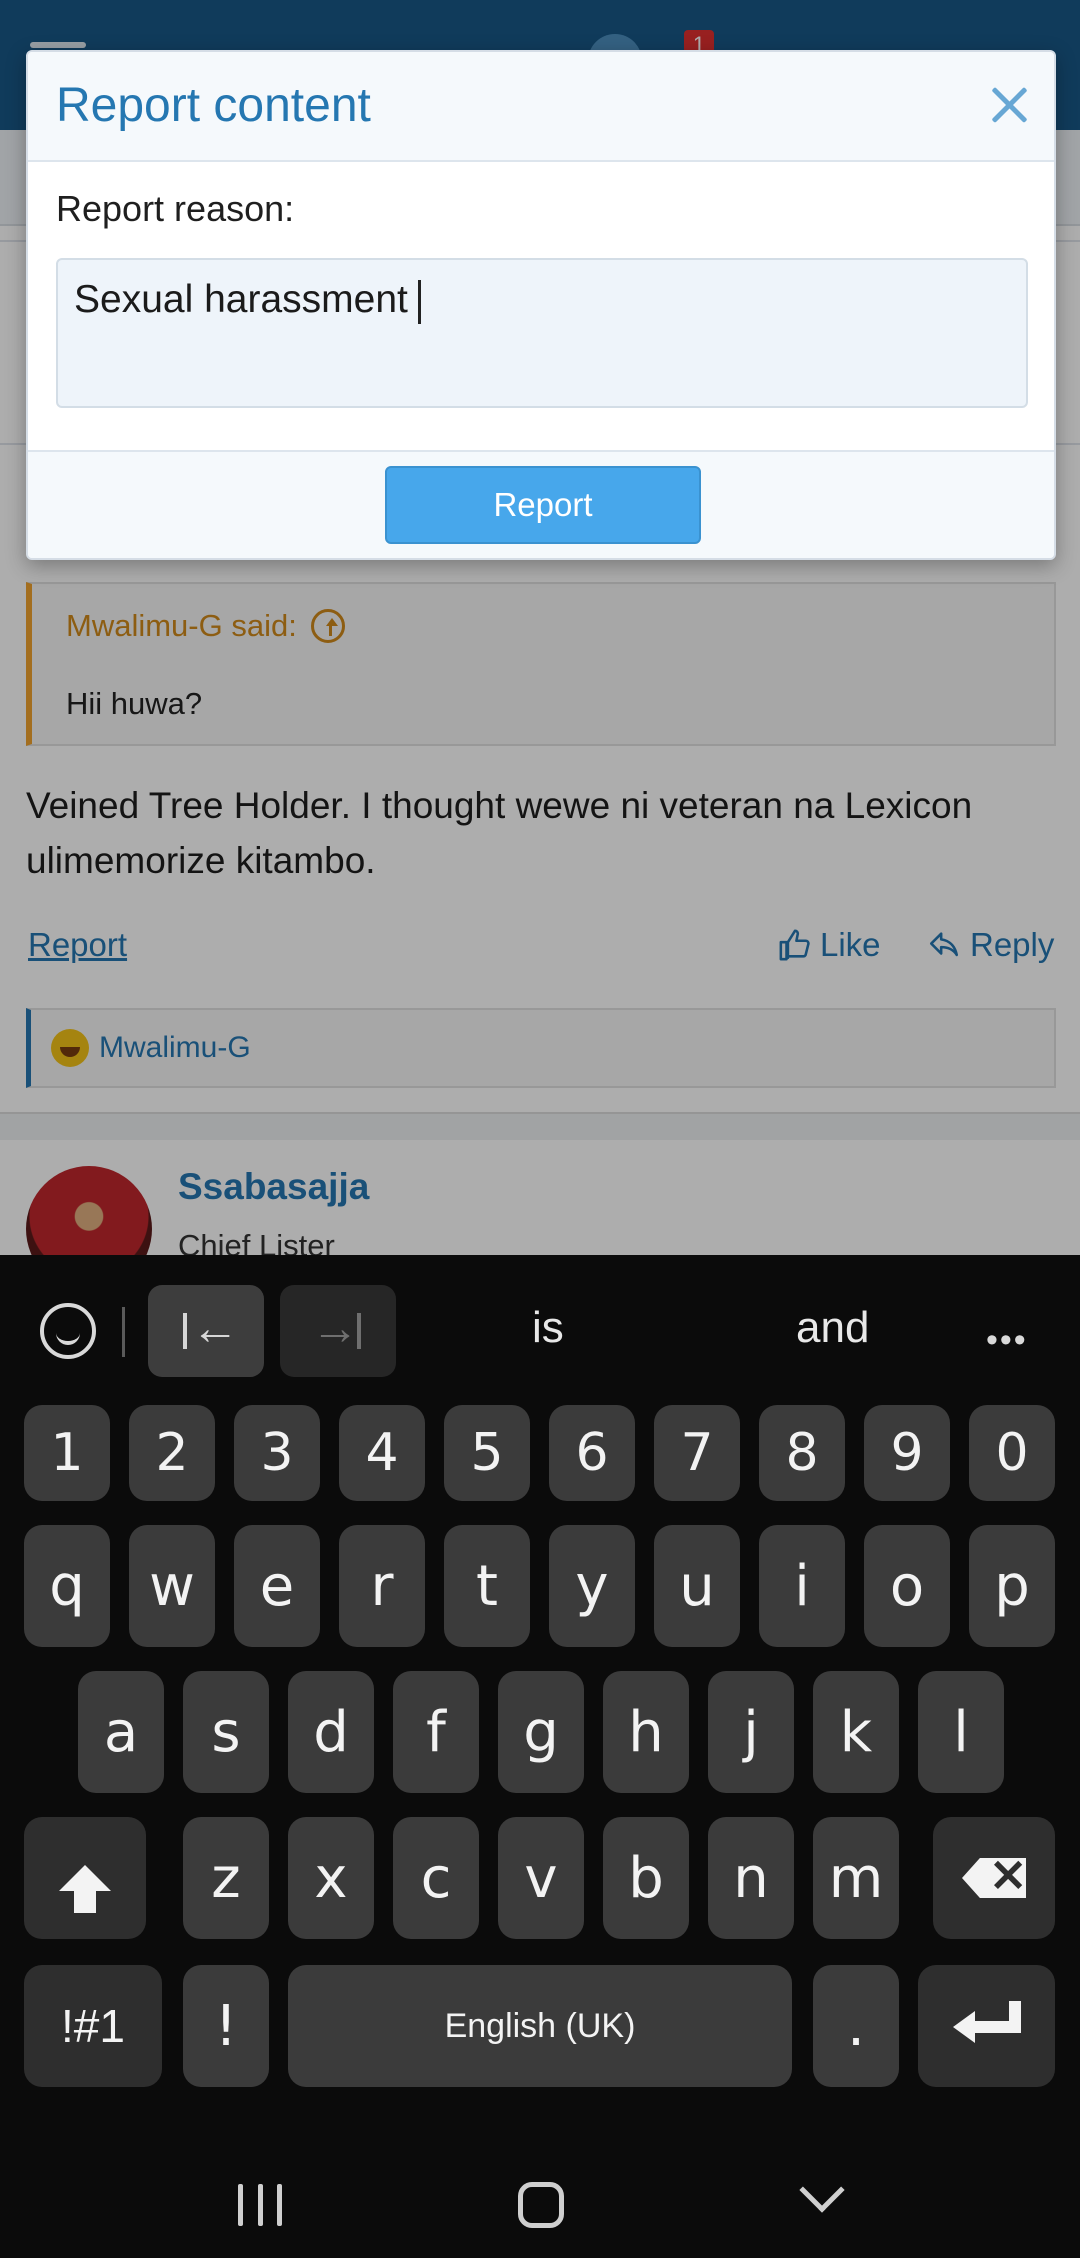 The height and width of the screenshot is (2258, 1080). I want to click on report-reason-input: Sexual harassment, so click(542, 333).